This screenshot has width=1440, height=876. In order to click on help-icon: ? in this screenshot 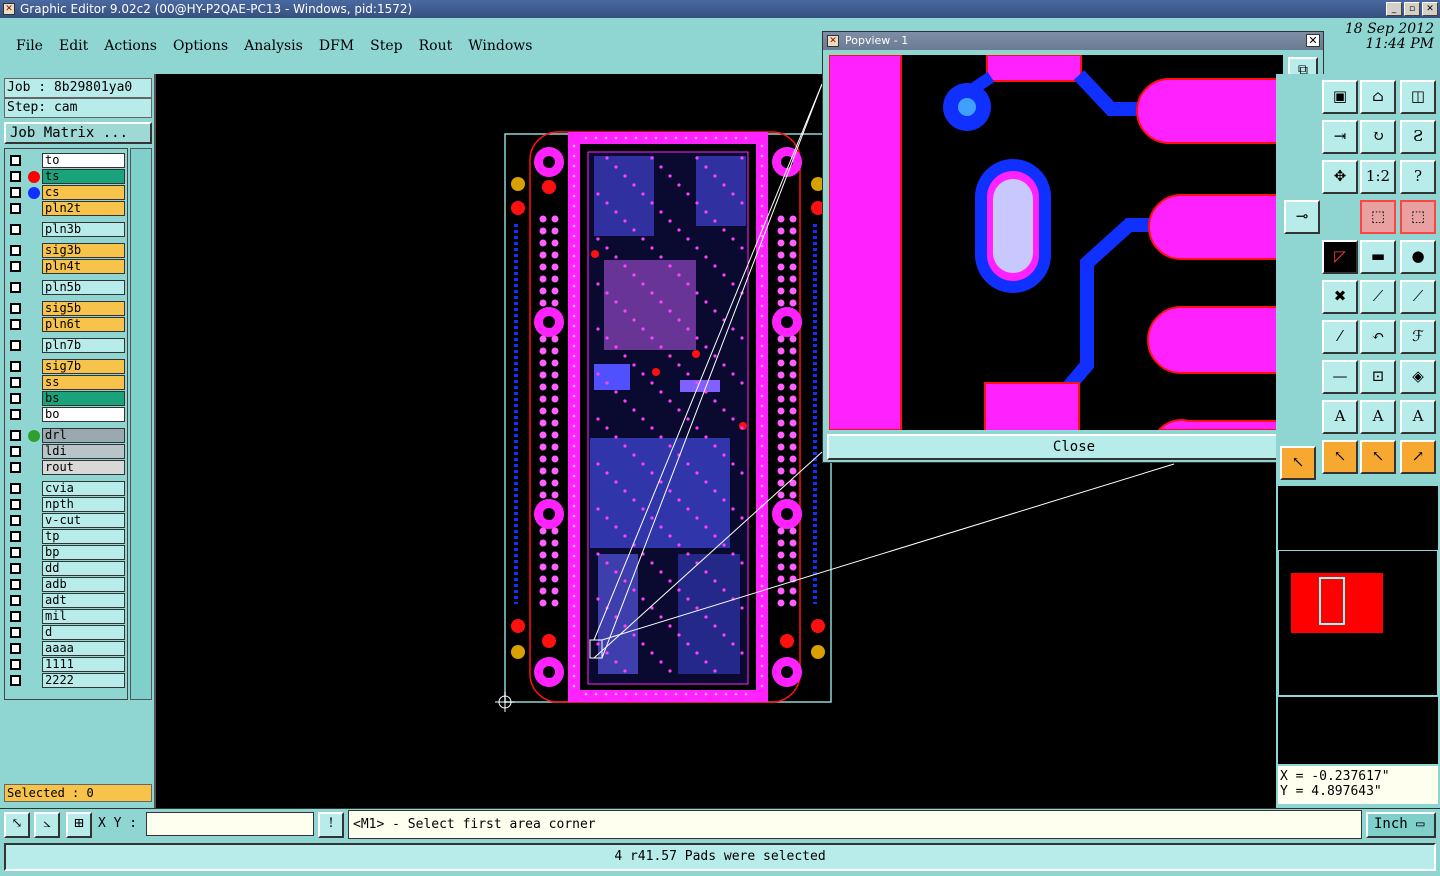, I will do `click(1418, 177)`.